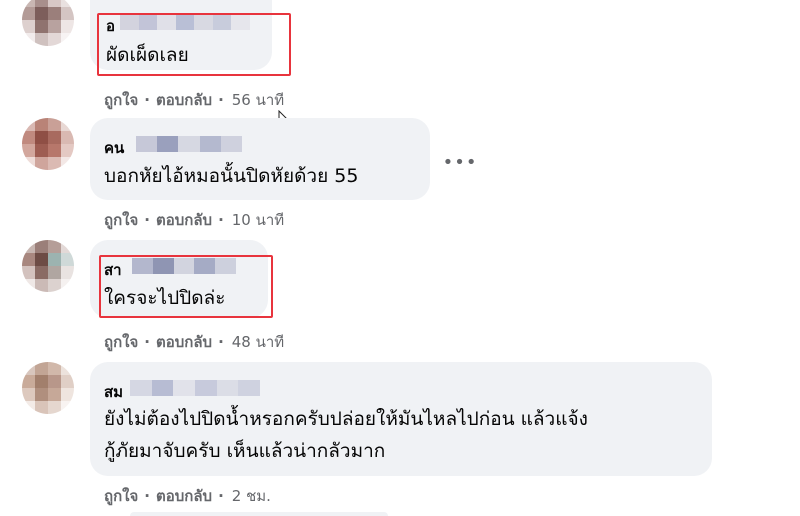 The width and height of the screenshot is (800, 516). I want to click on comment-text: บอกหัยไอ้หมอนั้นปิดหัยด้วย 55, so click(231, 176).